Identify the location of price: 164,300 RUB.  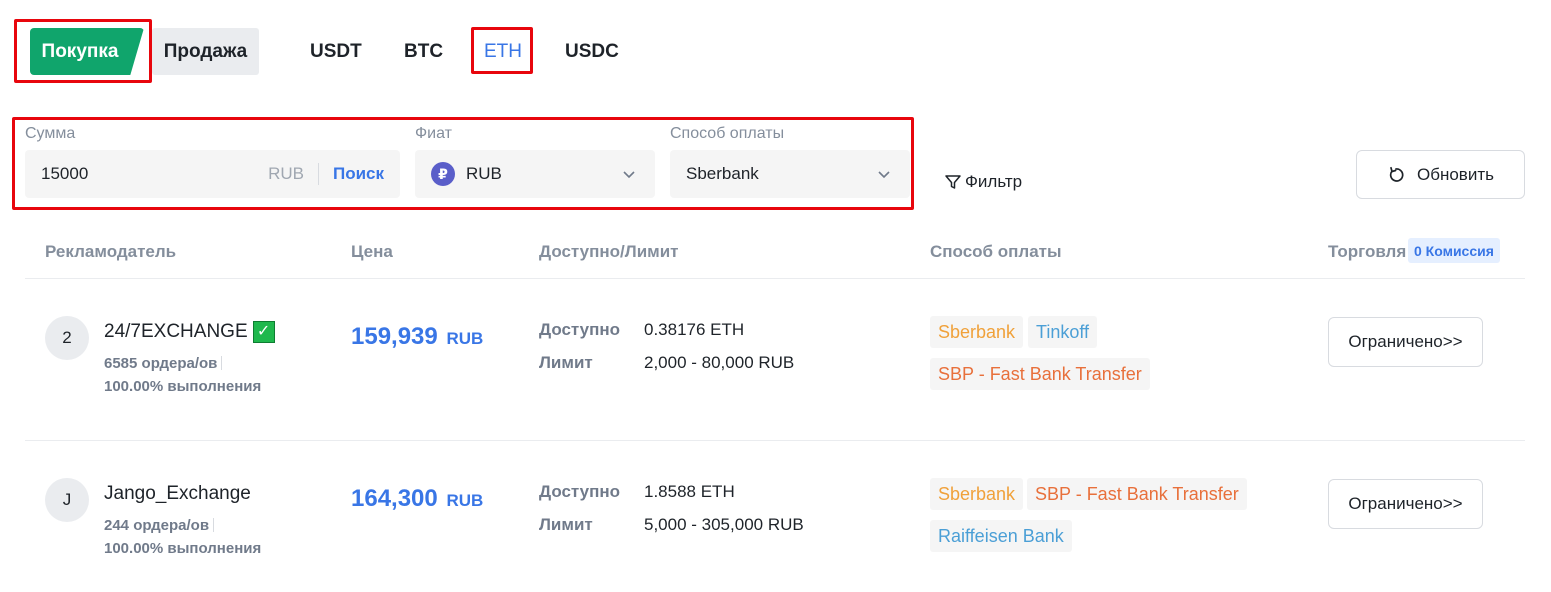
(417, 500).